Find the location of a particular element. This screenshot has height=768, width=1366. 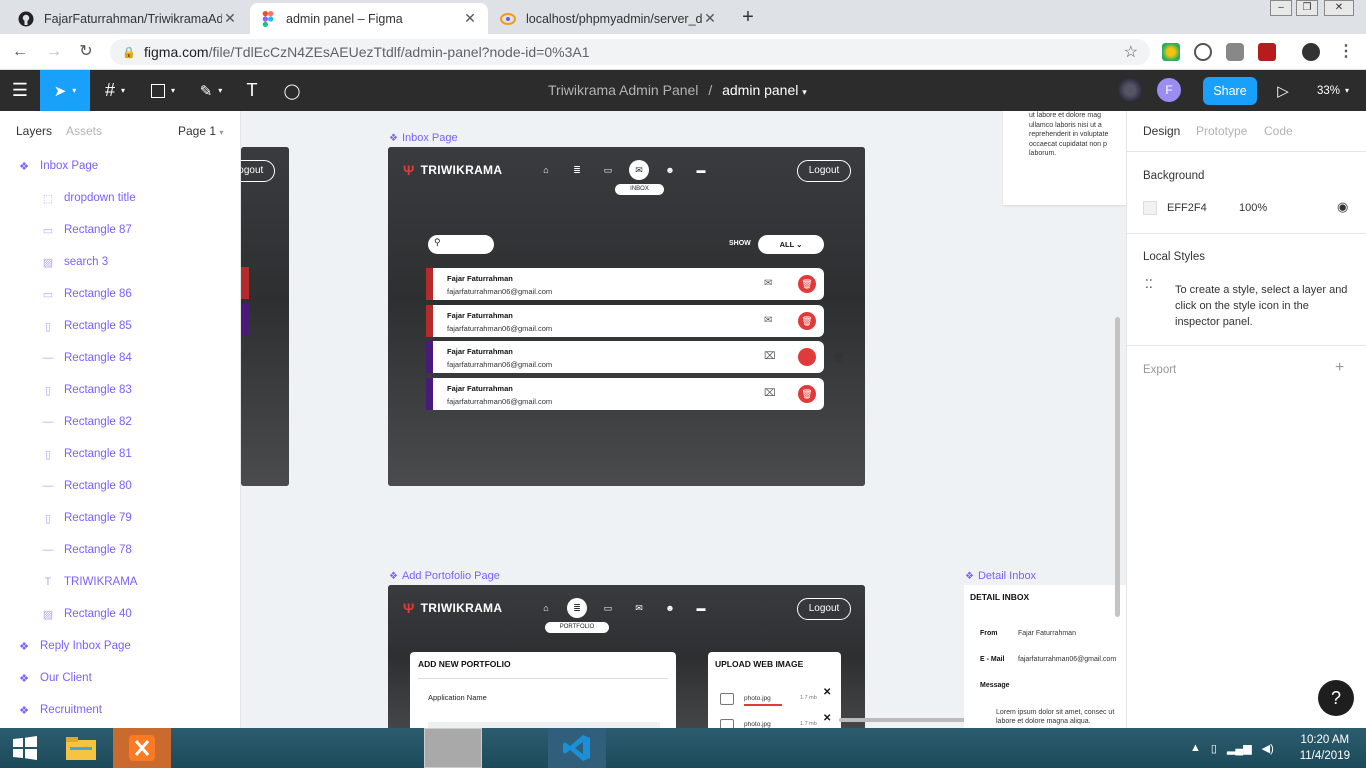

clock-date: 11/4/2019 is located at coordinates (1324, 756).